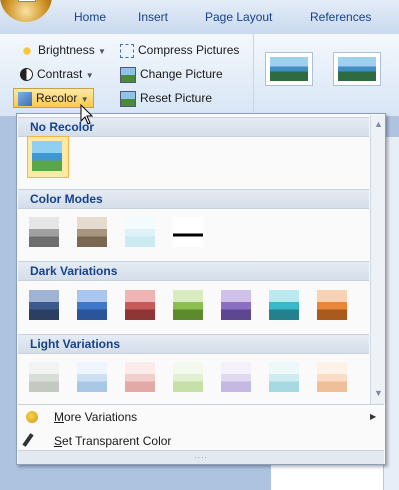 The image size is (399, 490). What do you see at coordinates (140, 232) in the screenshot?
I see `washout-option` at bounding box center [140, 232].